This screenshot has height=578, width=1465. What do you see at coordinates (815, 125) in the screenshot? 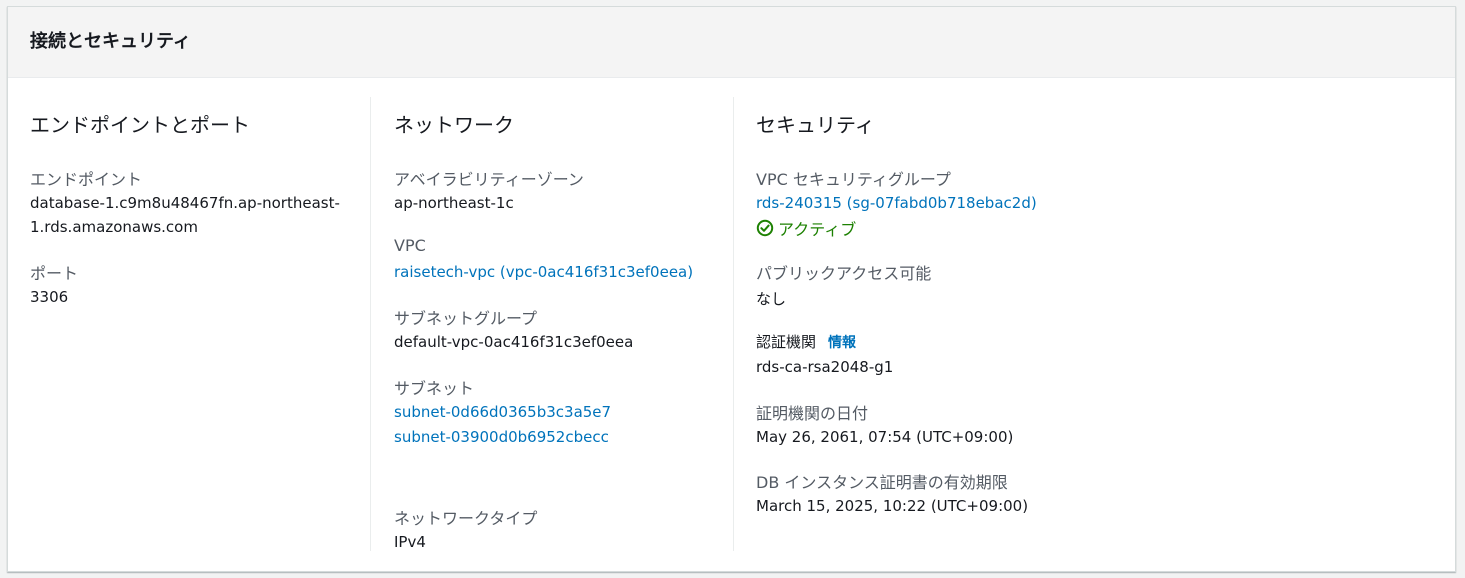
I see `security-heading: セキュリティ` at bounding box center [815, 125].